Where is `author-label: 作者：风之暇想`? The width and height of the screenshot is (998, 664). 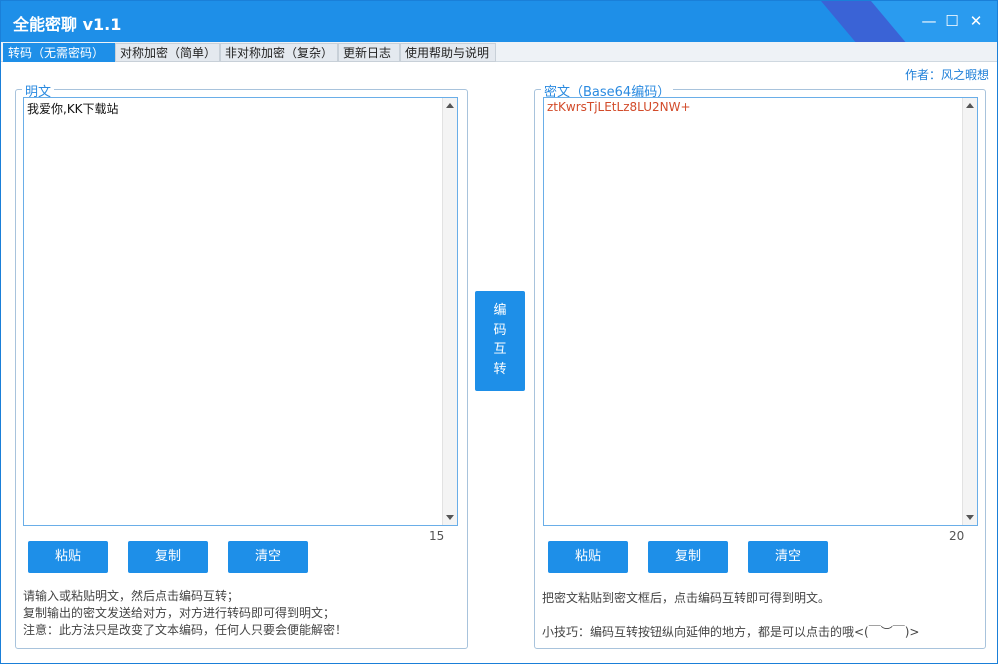
author-label: 作者：风之暇想 is located at coordinates (946, 75).